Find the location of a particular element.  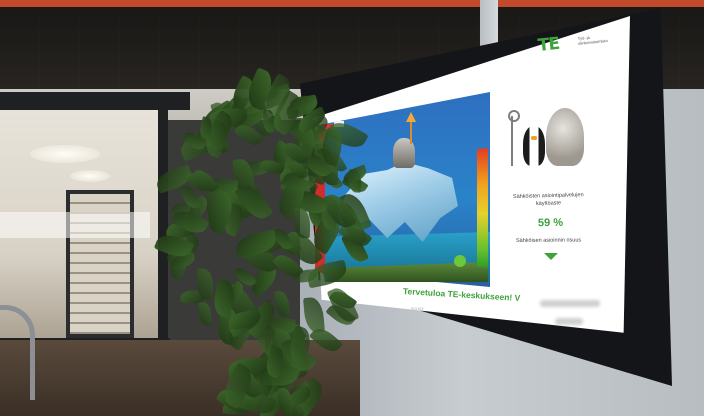

monitor-brand: SONY is located at coordinates (418, 308).